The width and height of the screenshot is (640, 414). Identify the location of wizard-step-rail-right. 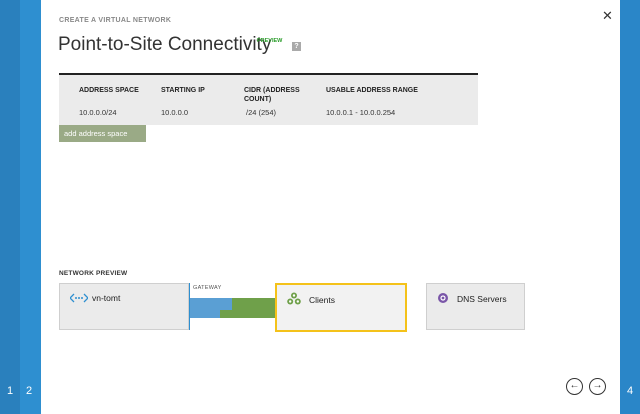
(630, 207).